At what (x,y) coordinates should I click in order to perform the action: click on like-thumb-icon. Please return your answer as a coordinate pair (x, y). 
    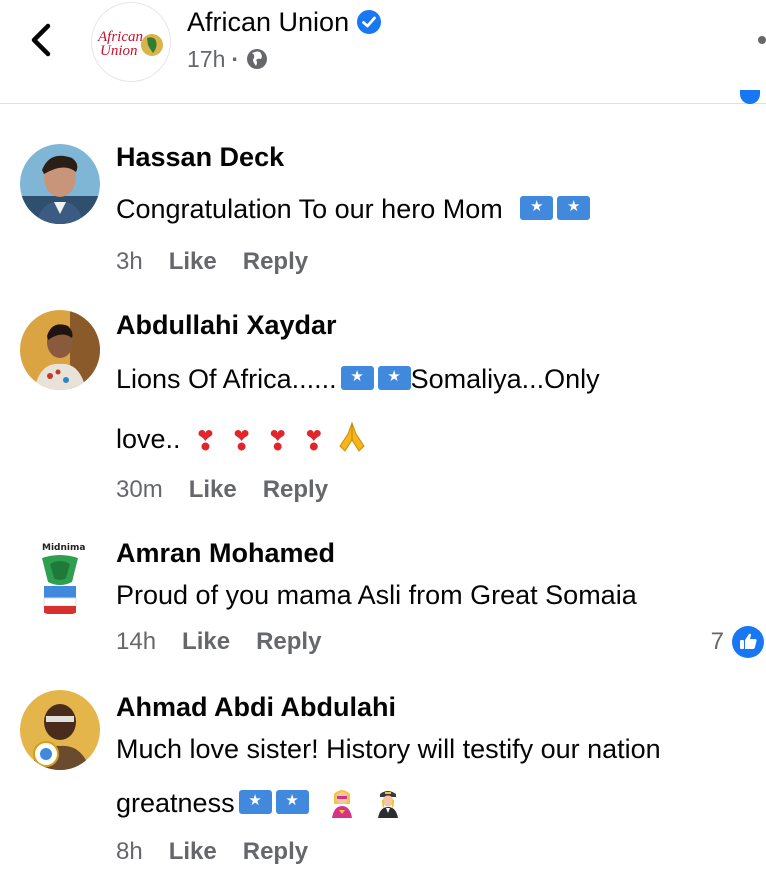
    Looking at the image, I should click on (748, 642).